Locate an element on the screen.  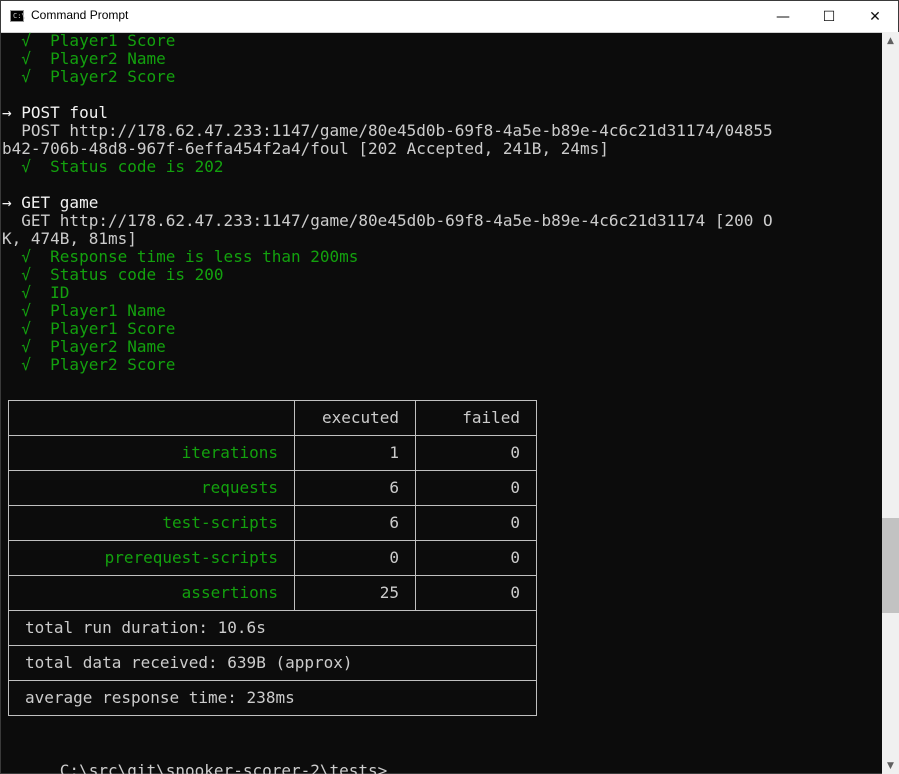
summary-footer-text: average response time: 238ms is located at coordinates (272, 698).